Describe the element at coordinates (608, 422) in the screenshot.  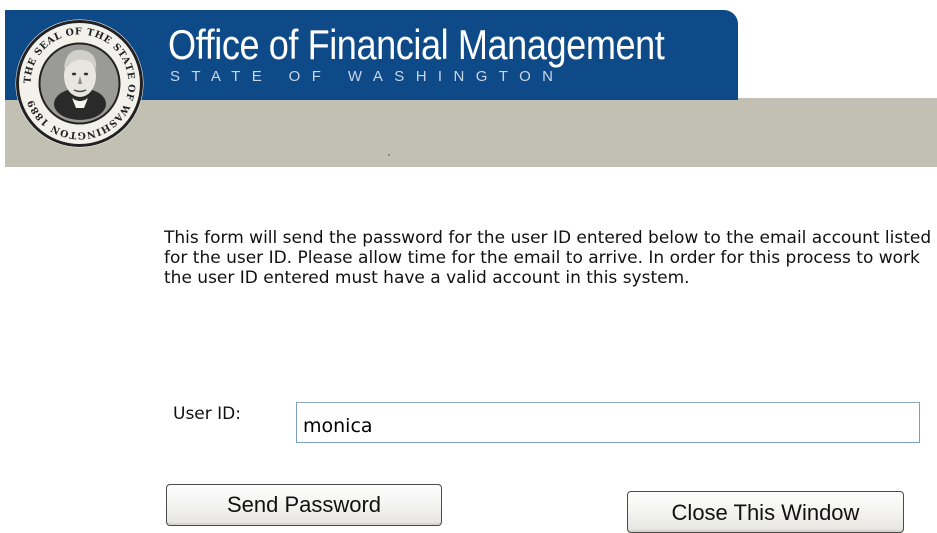
I see `user-id-input` at that location.